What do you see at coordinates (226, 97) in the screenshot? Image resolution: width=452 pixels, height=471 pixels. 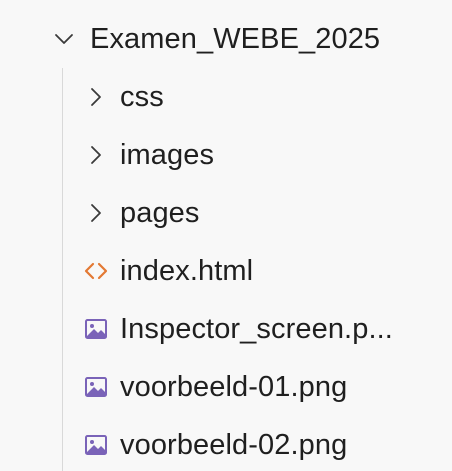 I see `folder-css: css` at bounding box center [226, 97].